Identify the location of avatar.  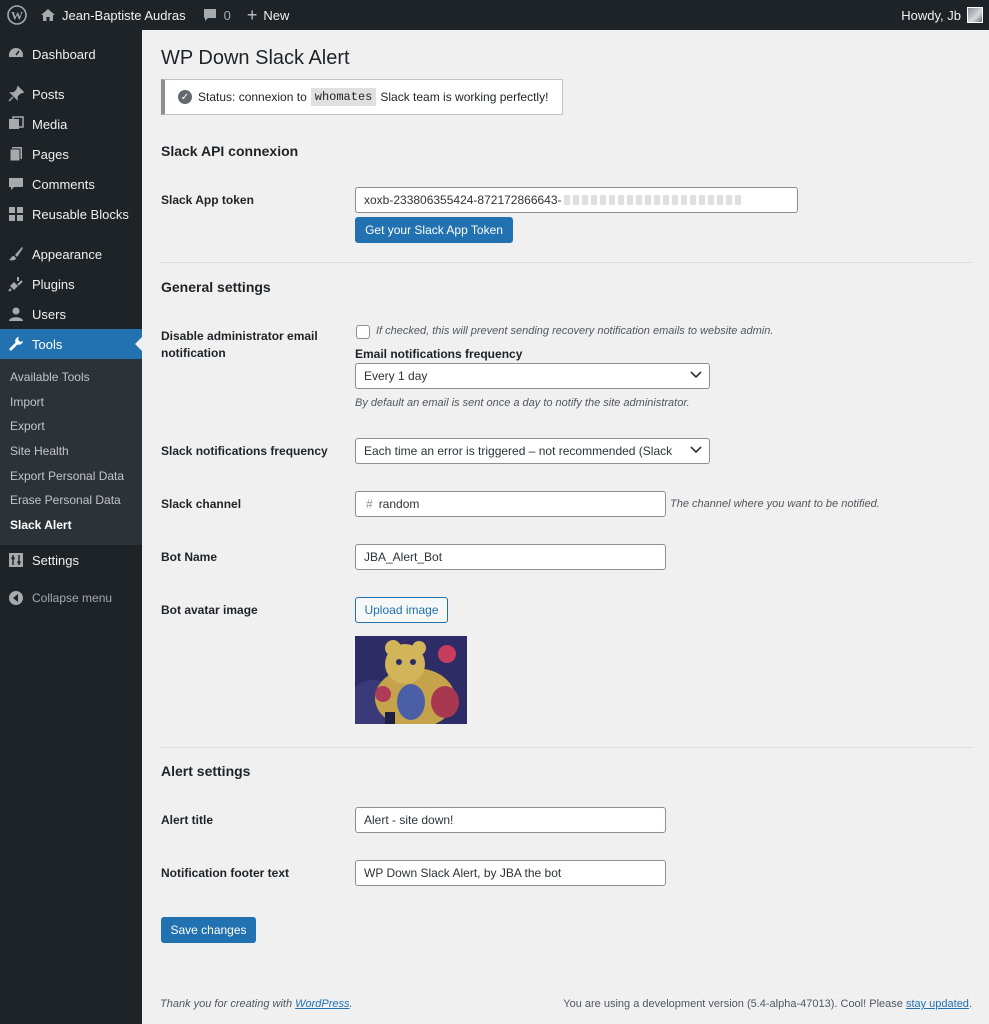
(975, 15).